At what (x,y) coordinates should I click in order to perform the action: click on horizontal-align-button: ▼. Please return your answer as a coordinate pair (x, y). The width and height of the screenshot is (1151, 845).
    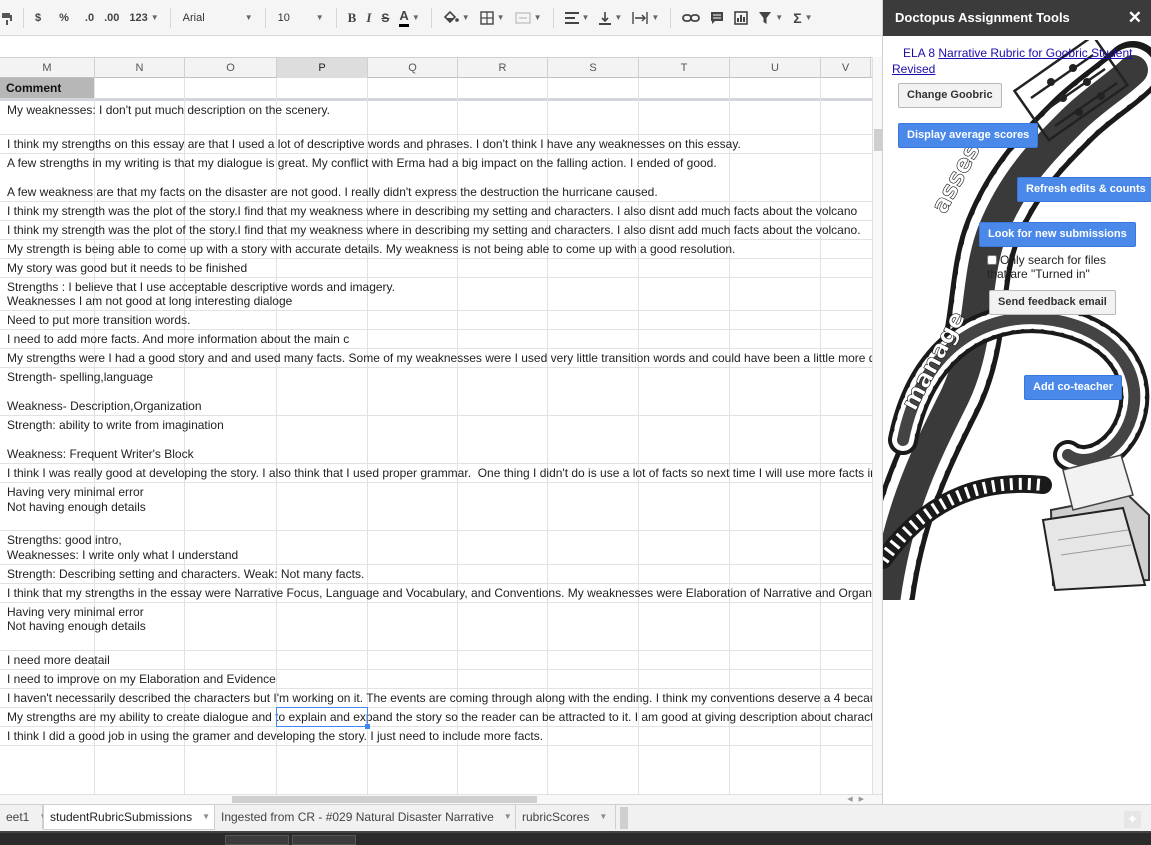
    Looking at the image, I should click on (577, 18).